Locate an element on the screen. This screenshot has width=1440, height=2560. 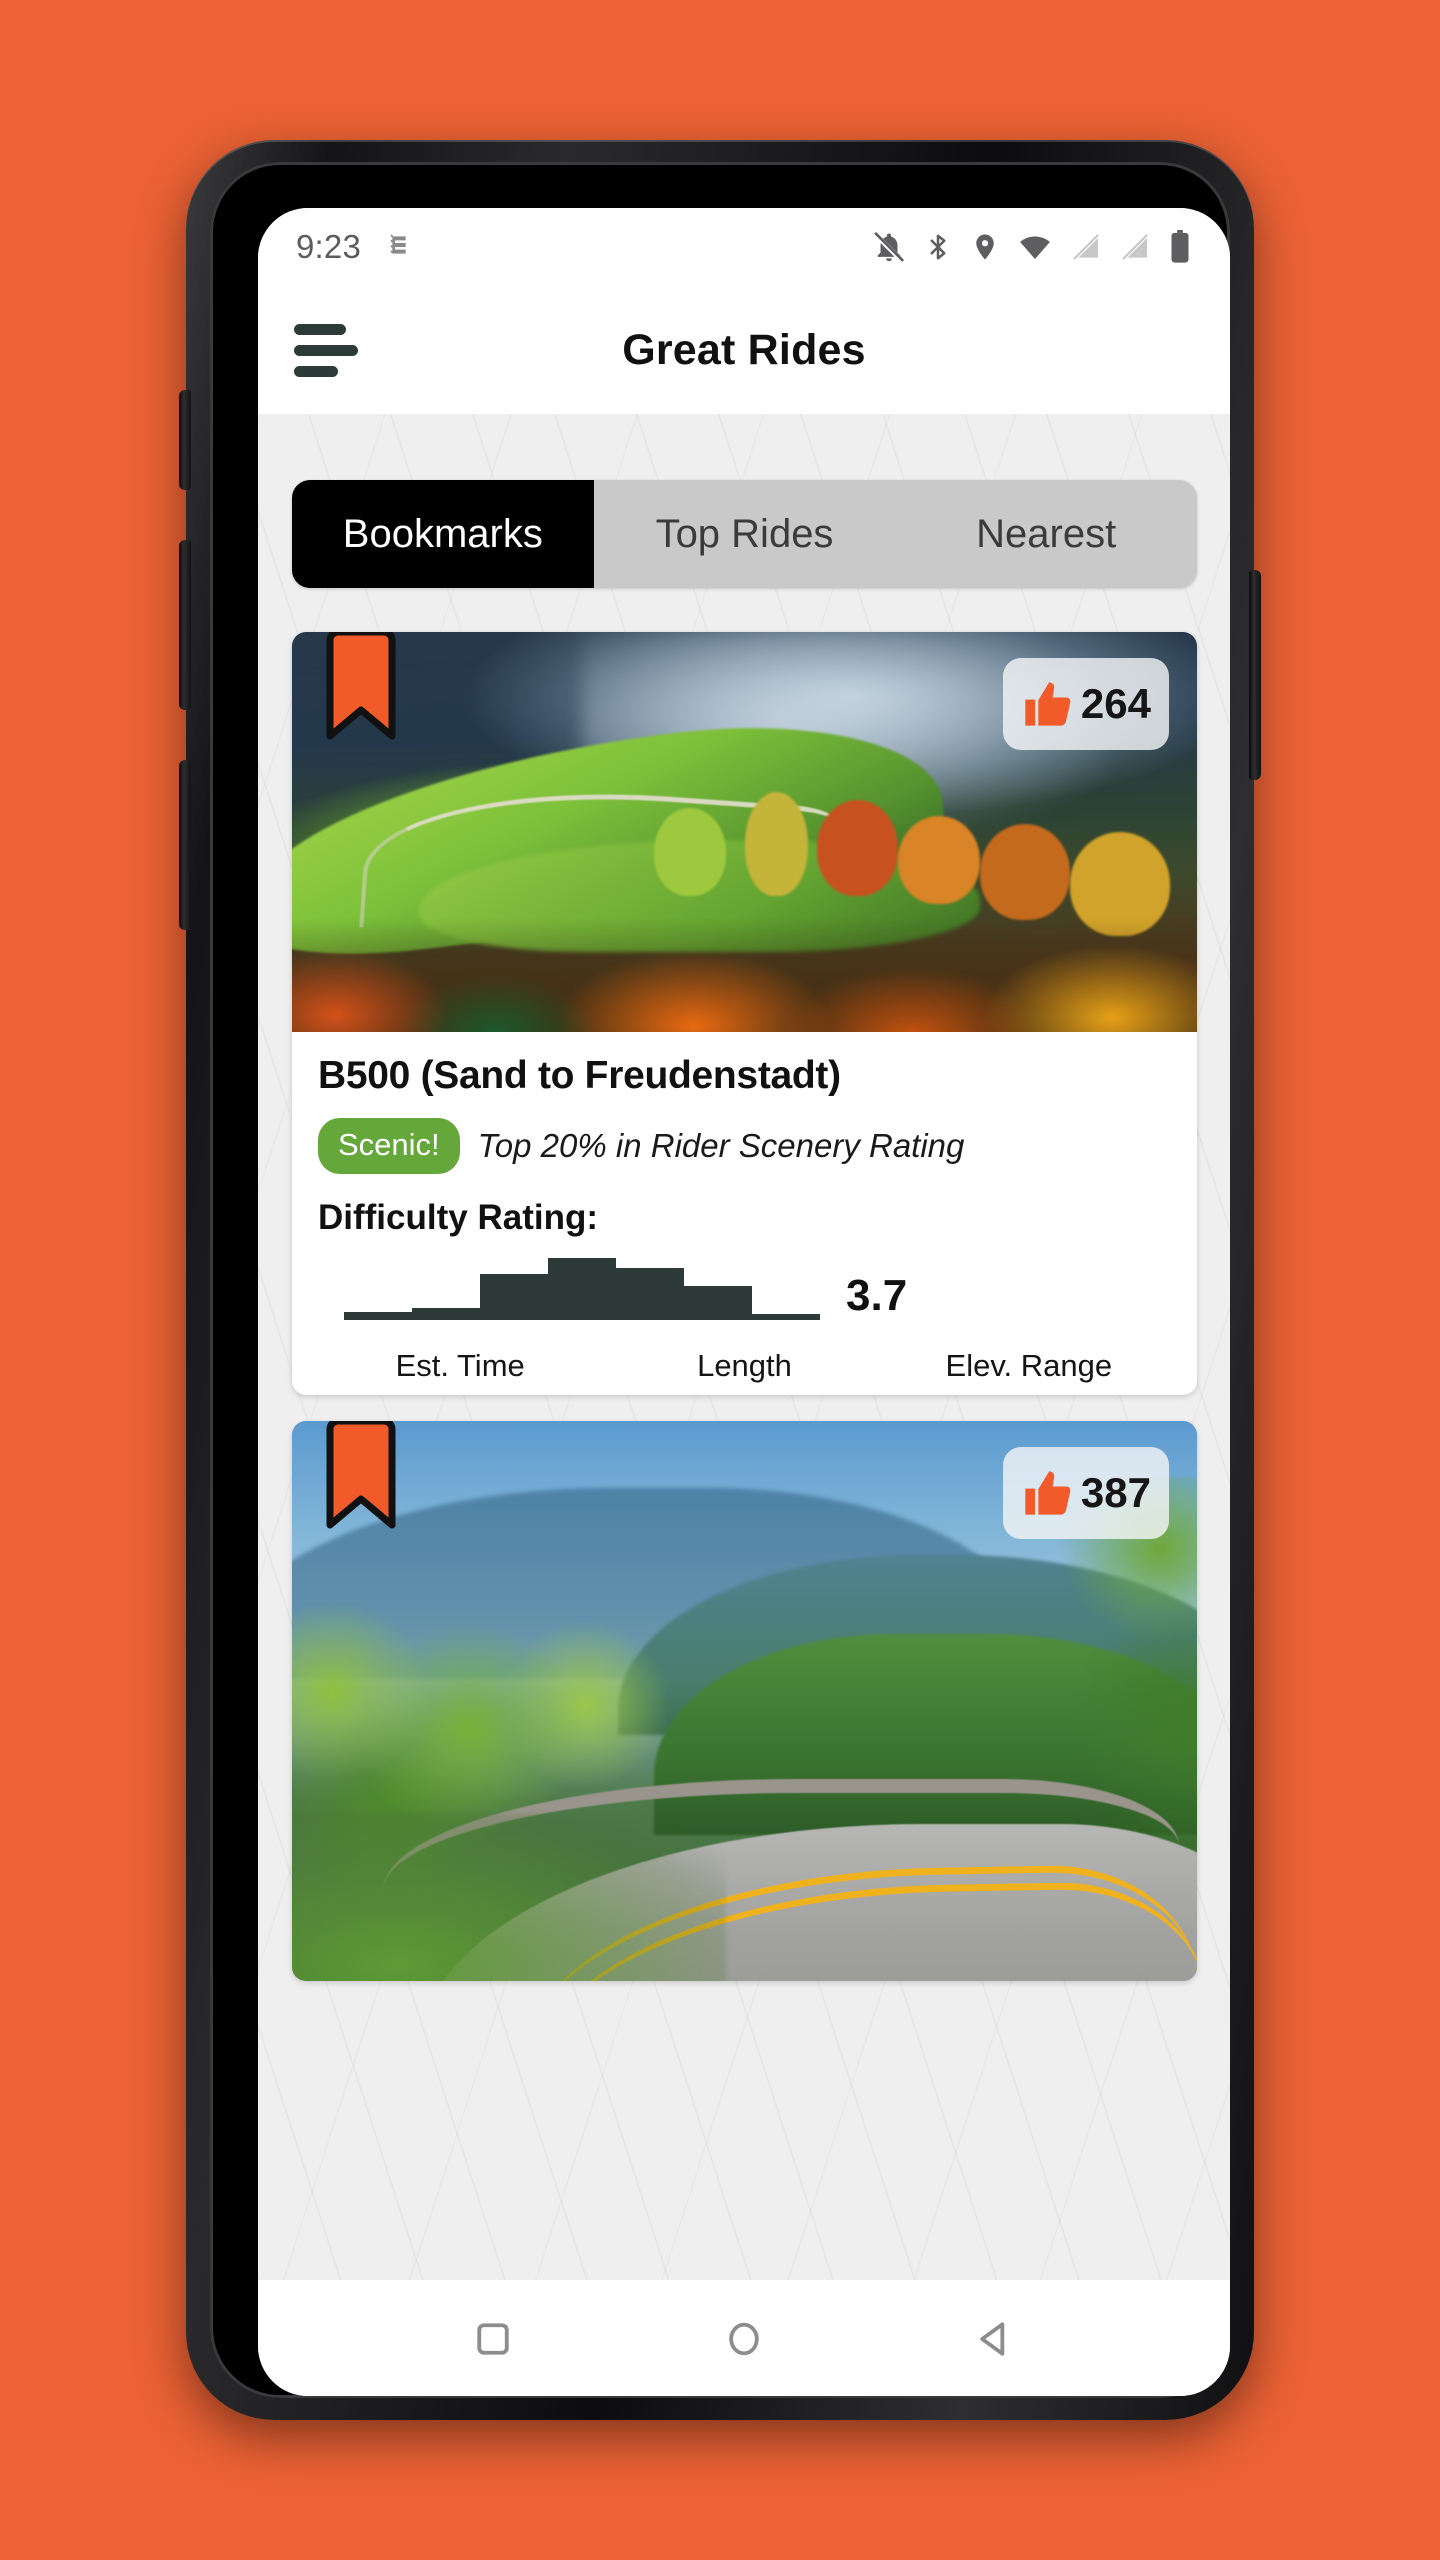
stat-elev-range: Elev. Range 2395 ft. - 3560 ft. is located at coordinates (1029, 1371).